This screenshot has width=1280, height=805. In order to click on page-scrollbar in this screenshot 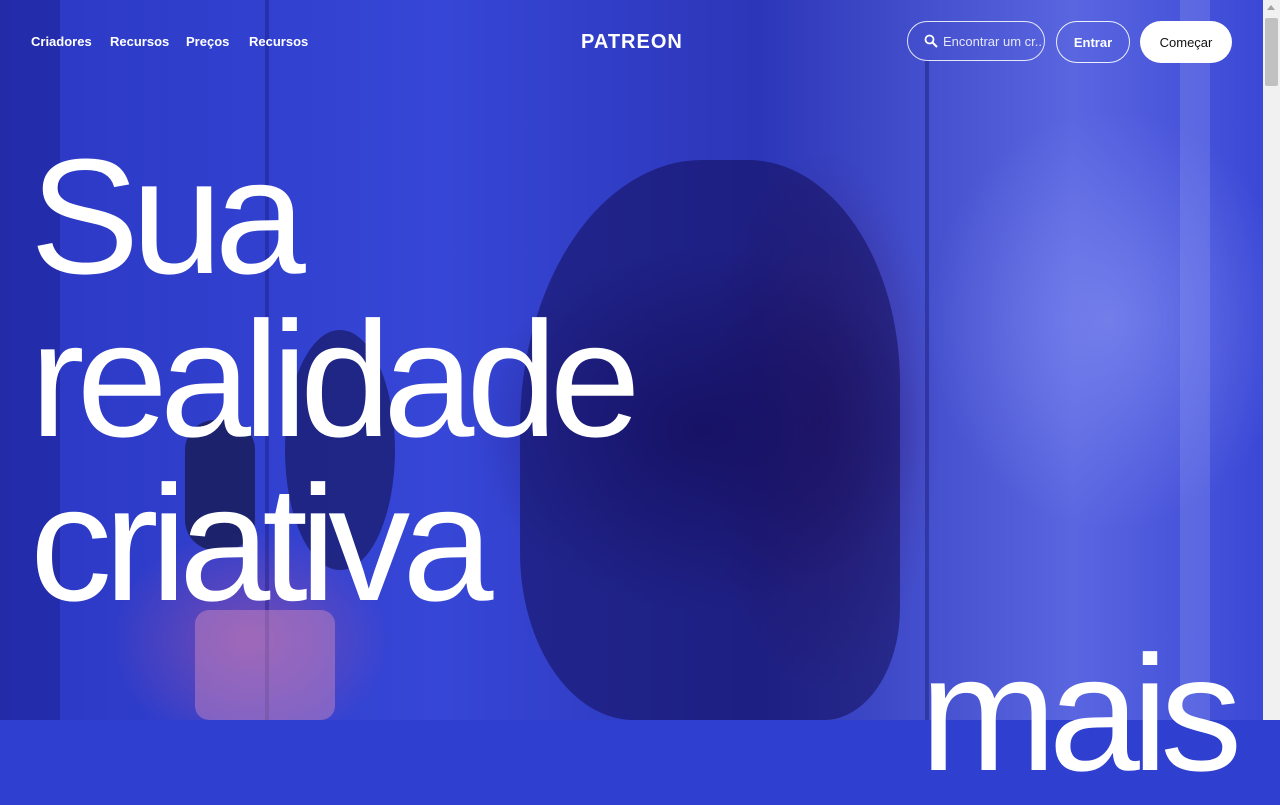, I will do `click(1271, 360)`.